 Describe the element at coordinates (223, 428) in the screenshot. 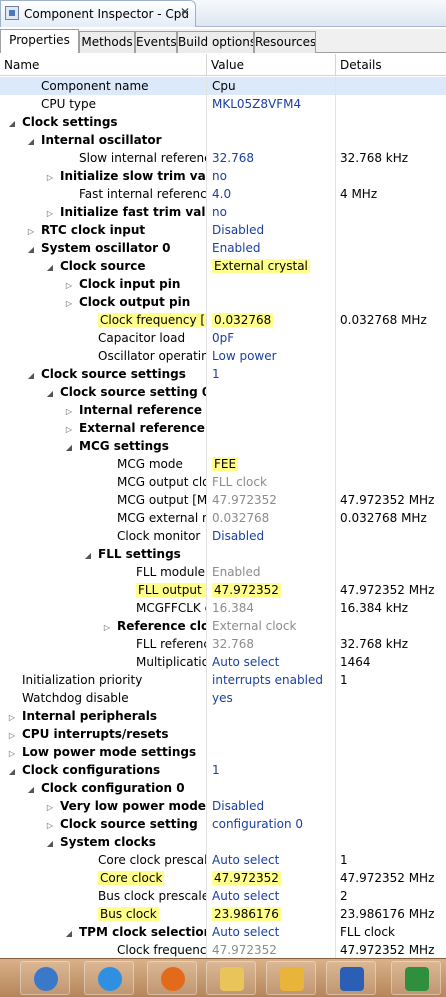

I see `property-row: ▷ External reference clock` at that location.